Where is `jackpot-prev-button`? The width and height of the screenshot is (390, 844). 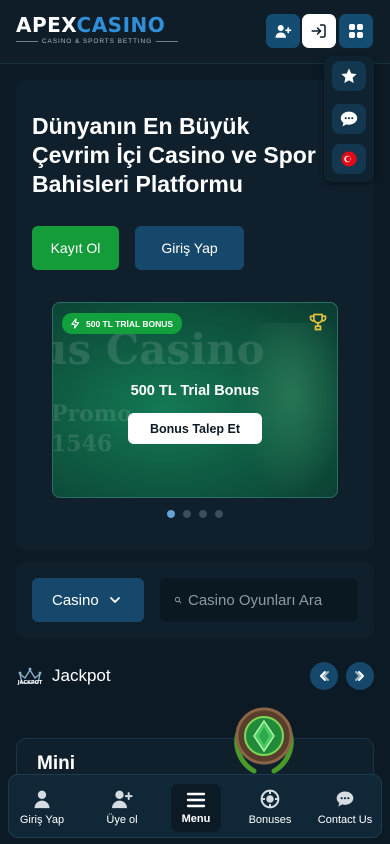
jackpot-prev-button is located at coordinates (324, 676).